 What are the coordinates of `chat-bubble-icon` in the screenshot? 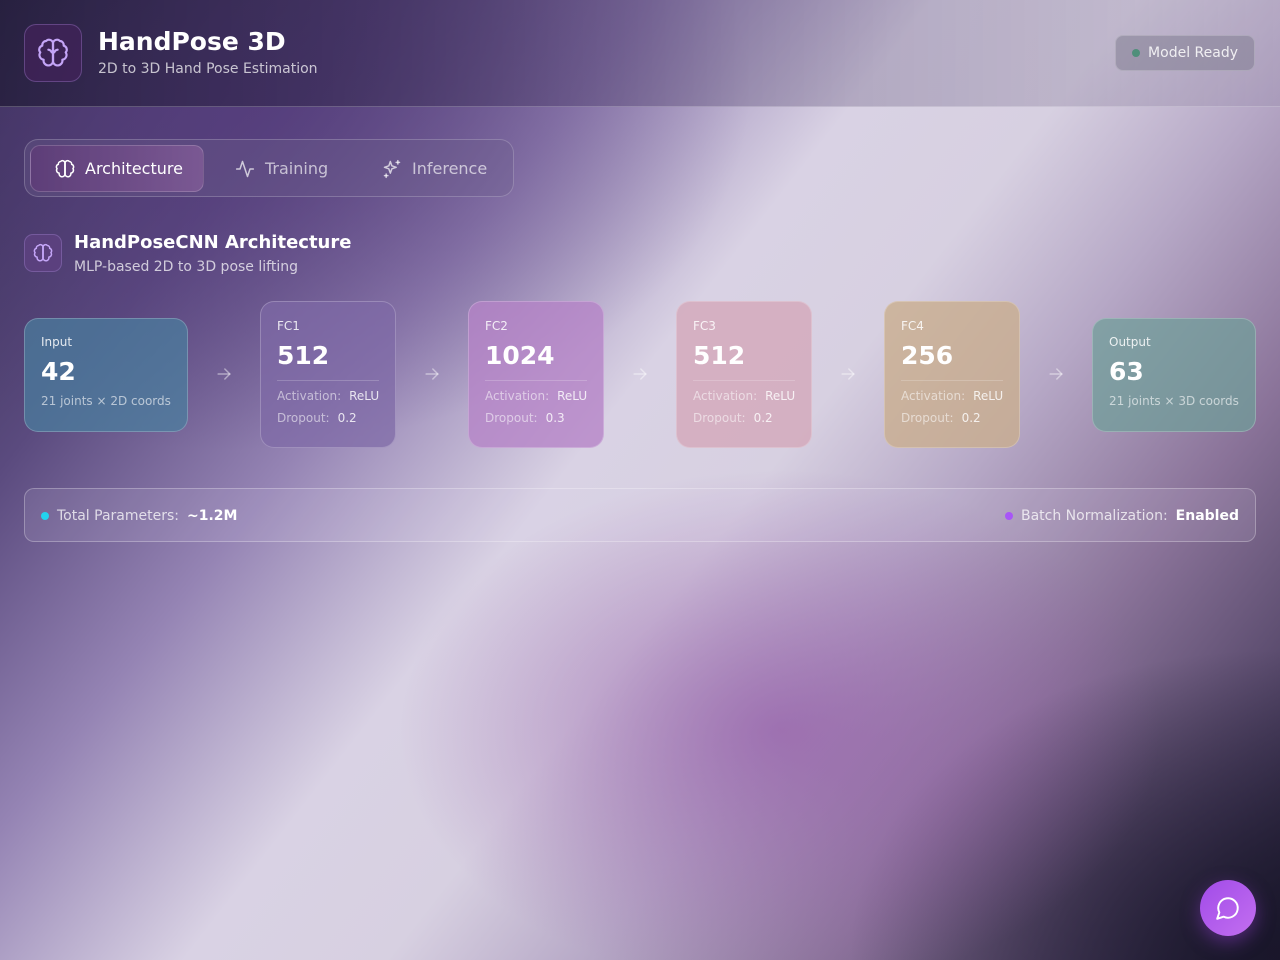 It's located at (1227, 908).